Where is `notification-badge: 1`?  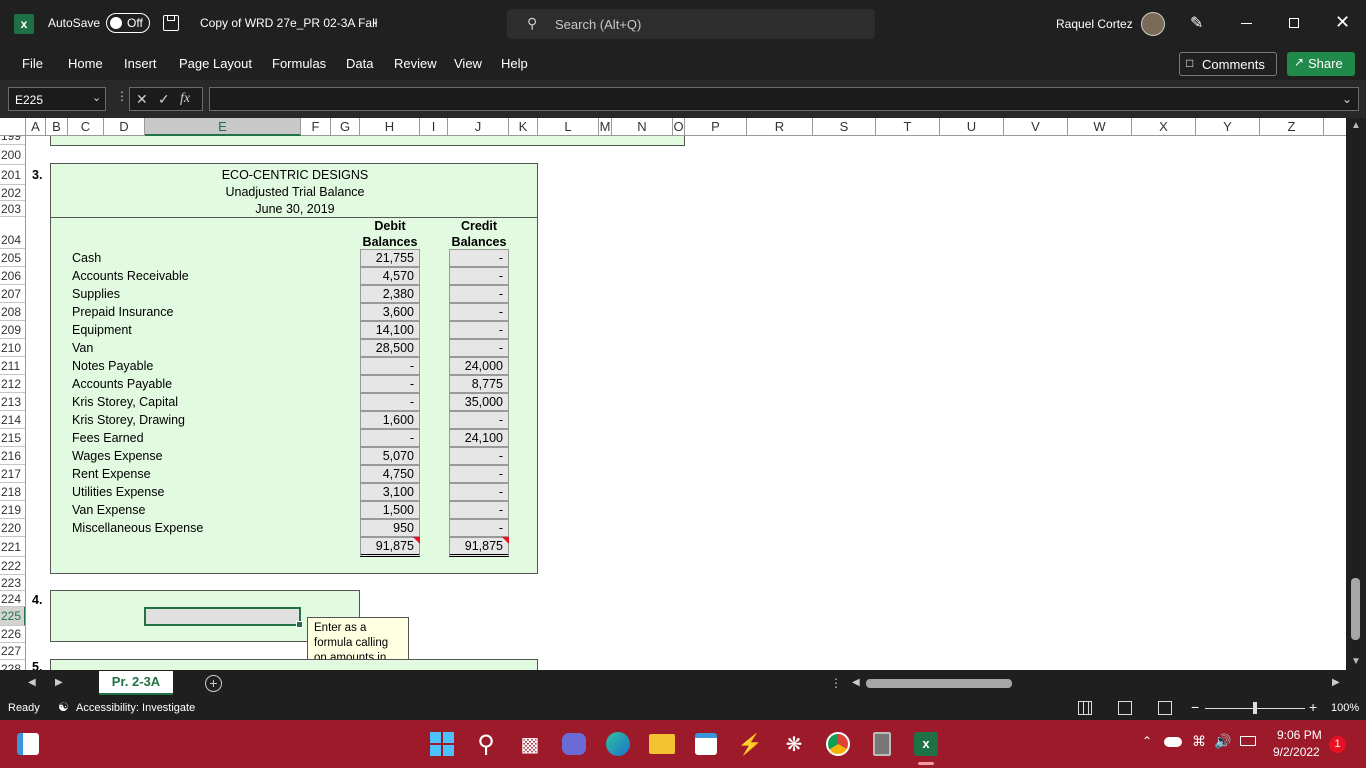 notification-badge: 1 is located at coordinates (1337, 744).